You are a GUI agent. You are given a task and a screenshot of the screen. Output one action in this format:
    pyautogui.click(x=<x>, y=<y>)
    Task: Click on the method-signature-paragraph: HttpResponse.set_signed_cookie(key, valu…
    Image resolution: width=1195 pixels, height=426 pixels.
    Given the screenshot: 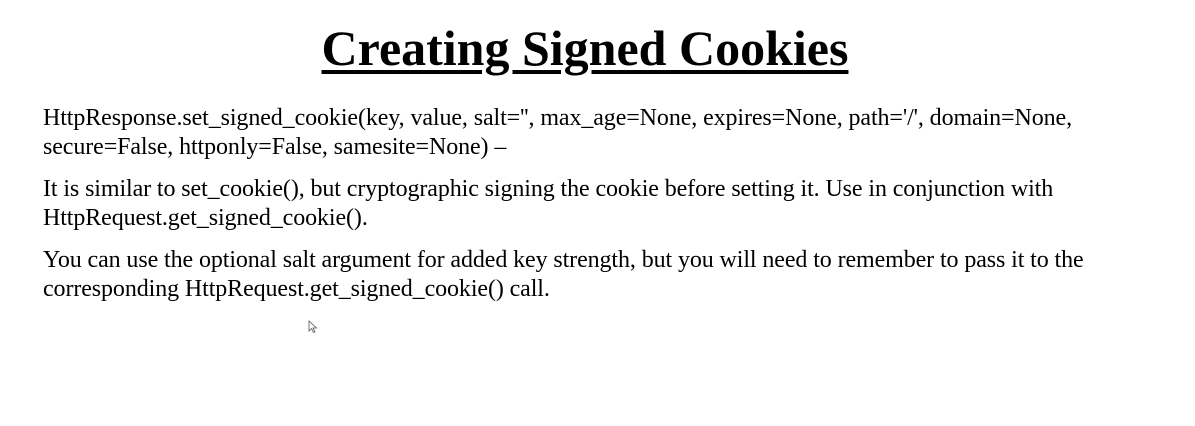 What is the action you would take?
    pyautogui.click(x=557, y=132)
    